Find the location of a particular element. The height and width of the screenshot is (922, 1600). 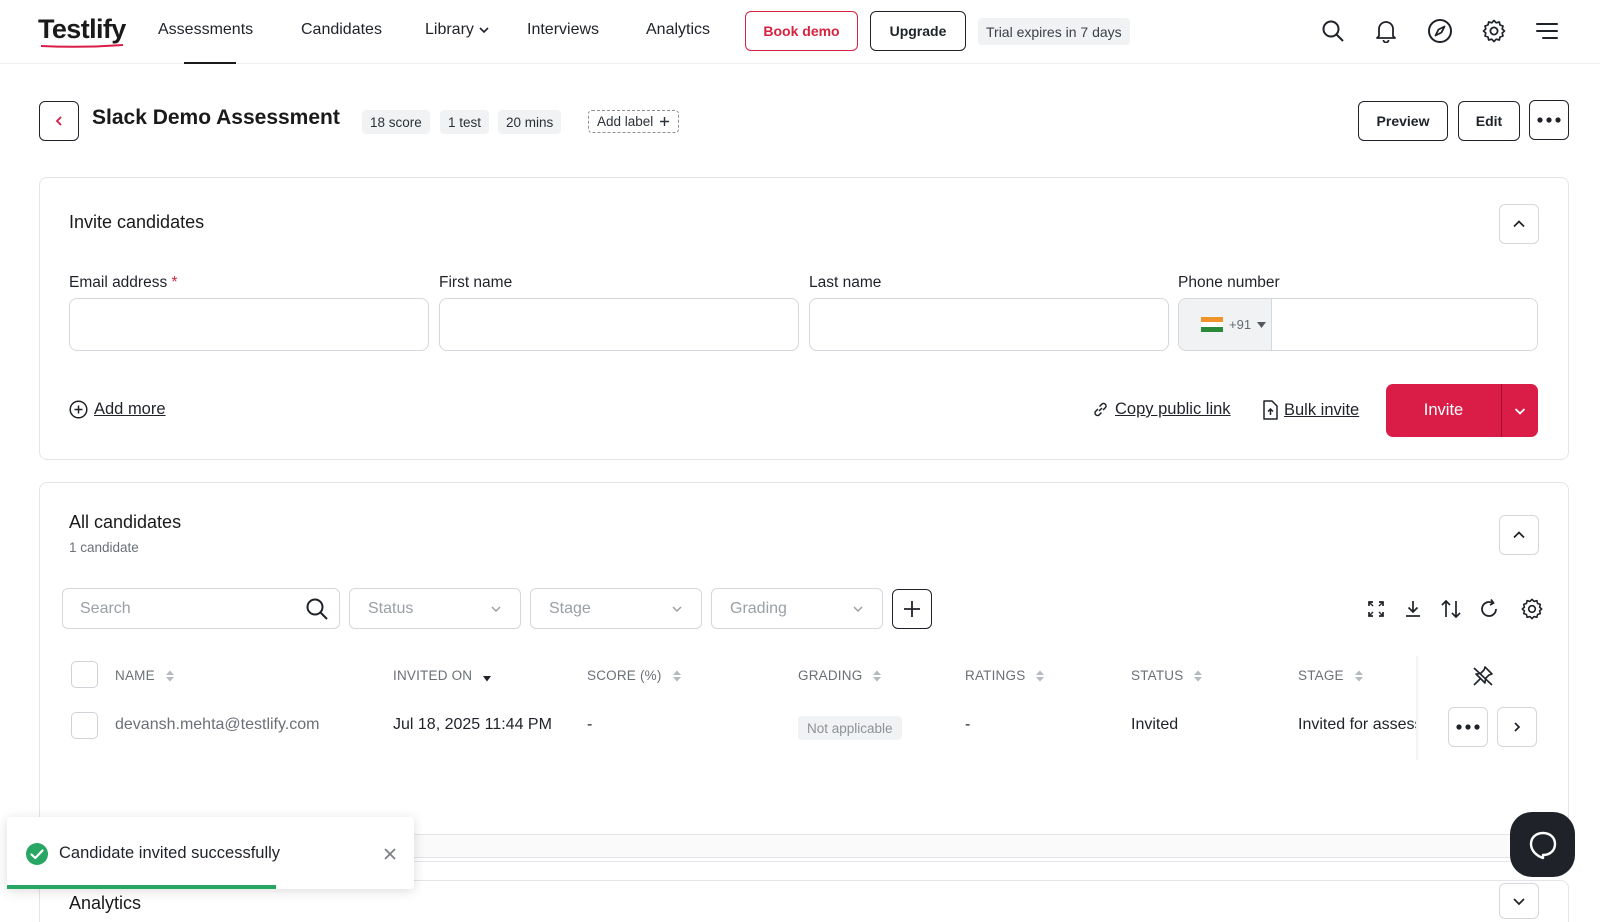

bulk-invite-text: Bulk invite is located at coordinates (1322, 409).